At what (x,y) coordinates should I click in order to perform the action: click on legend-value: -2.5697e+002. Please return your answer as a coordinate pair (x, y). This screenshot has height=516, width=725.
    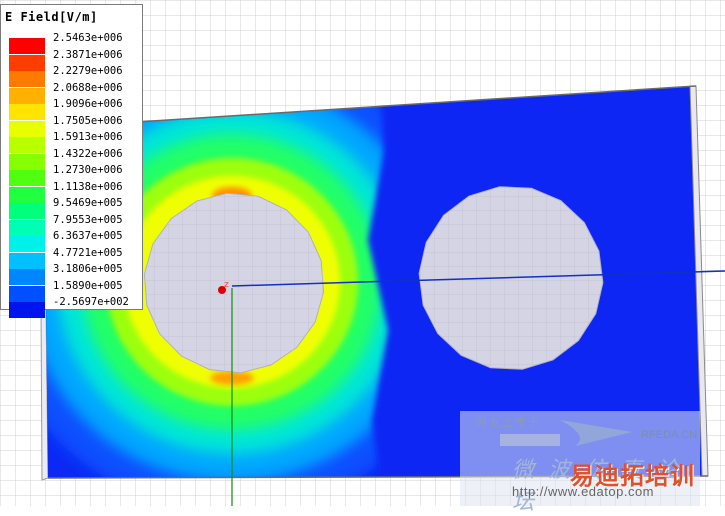
    Looking at the image, I should click on (91, 302).